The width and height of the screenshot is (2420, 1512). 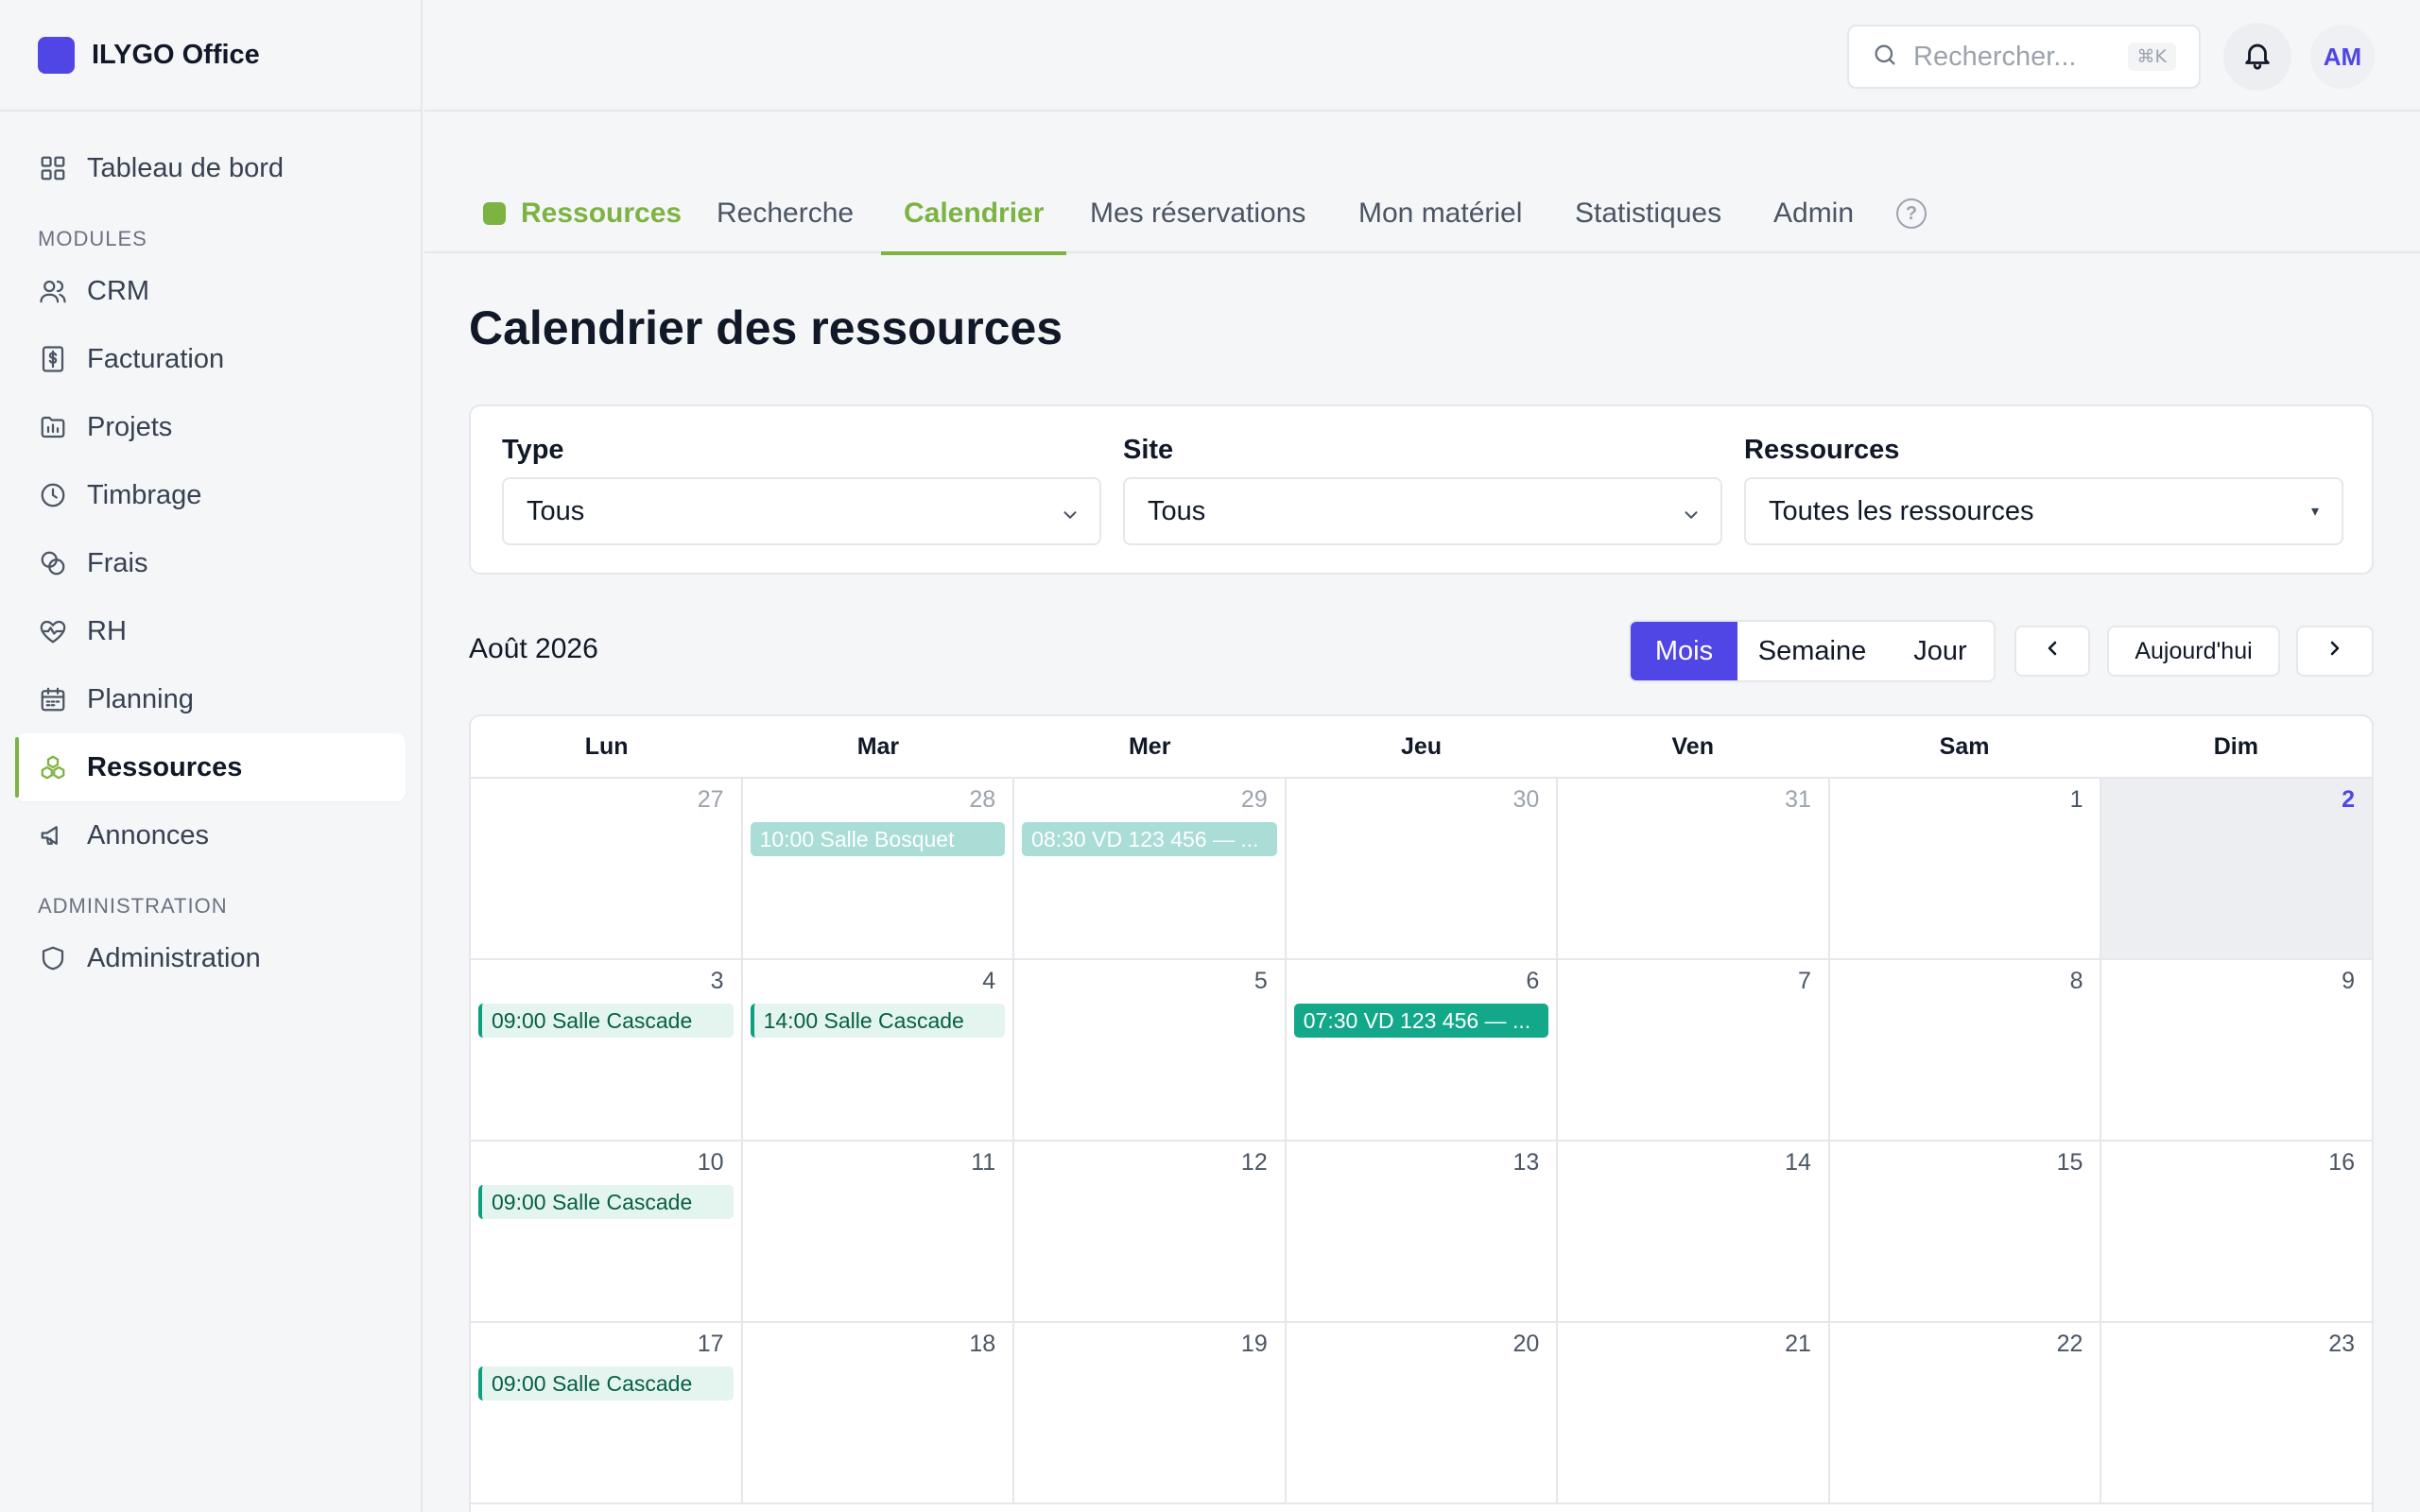 What do you see at coordinates (602, 213) in the screenshot?
I see `tab-label: Ressources` at bounding box center [602, 213].